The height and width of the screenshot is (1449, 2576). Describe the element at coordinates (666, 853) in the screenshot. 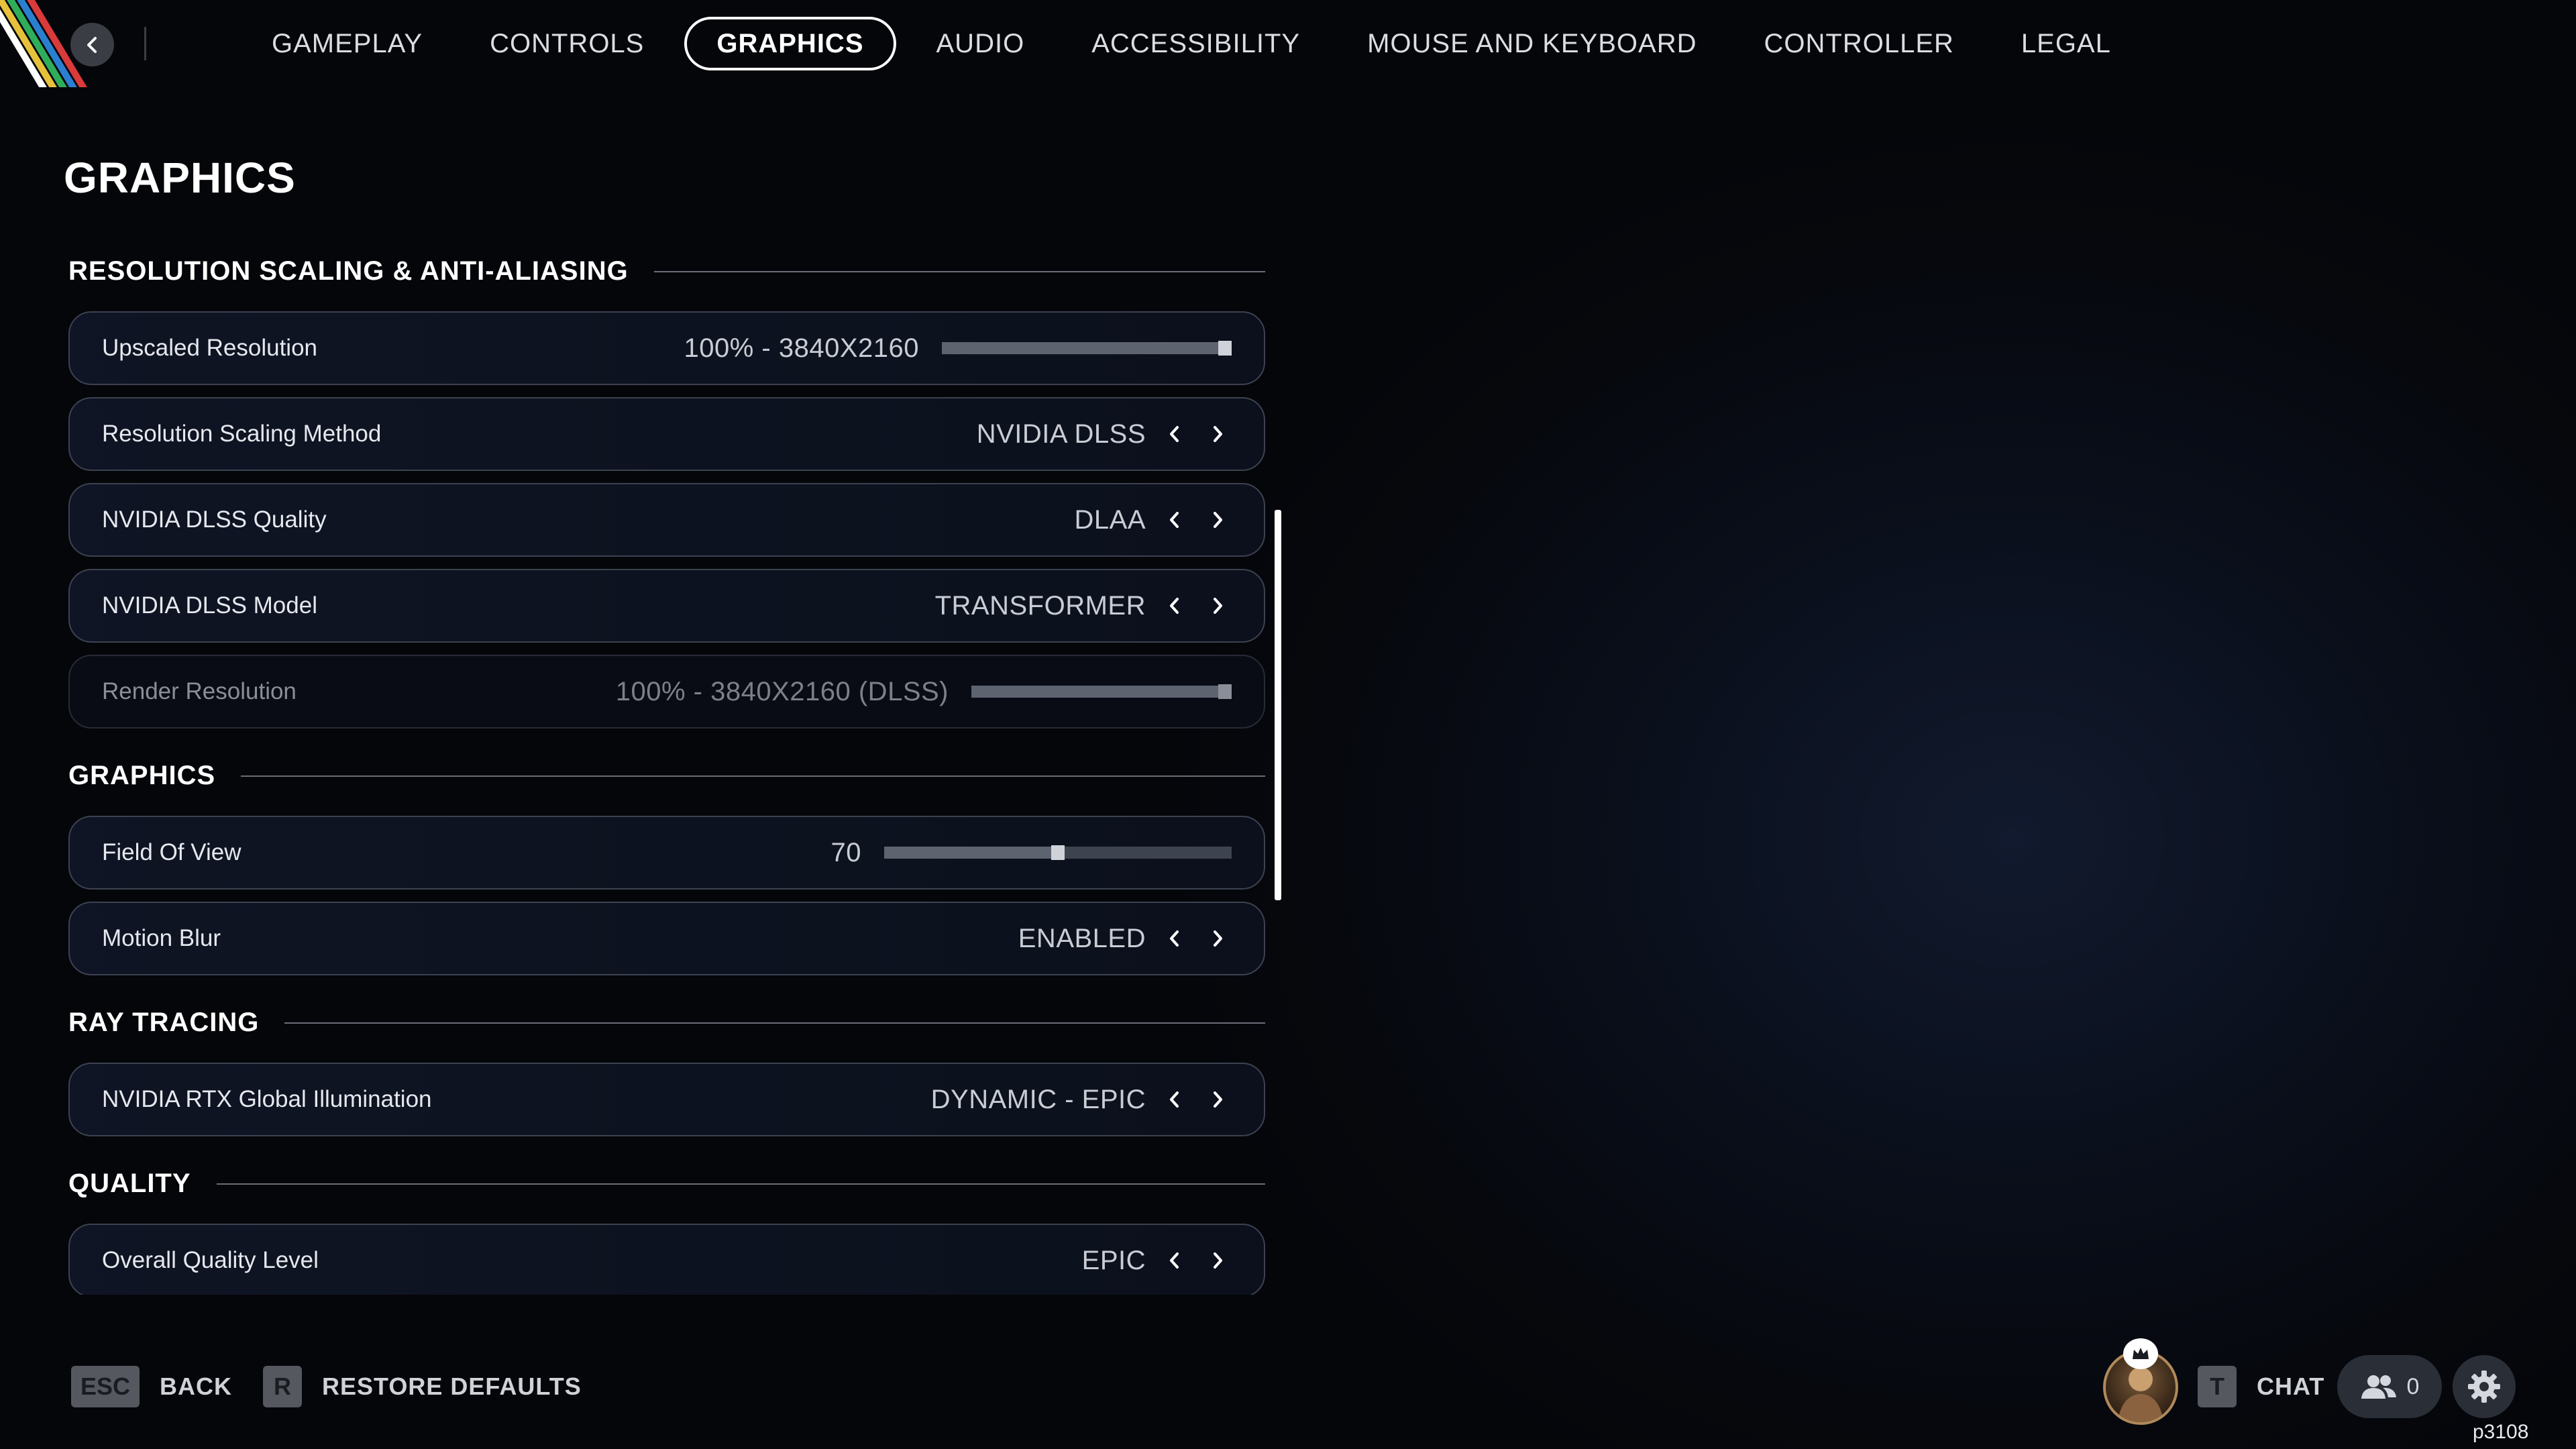

I see `setting-field-of-view: Field Of View 70` at that location.